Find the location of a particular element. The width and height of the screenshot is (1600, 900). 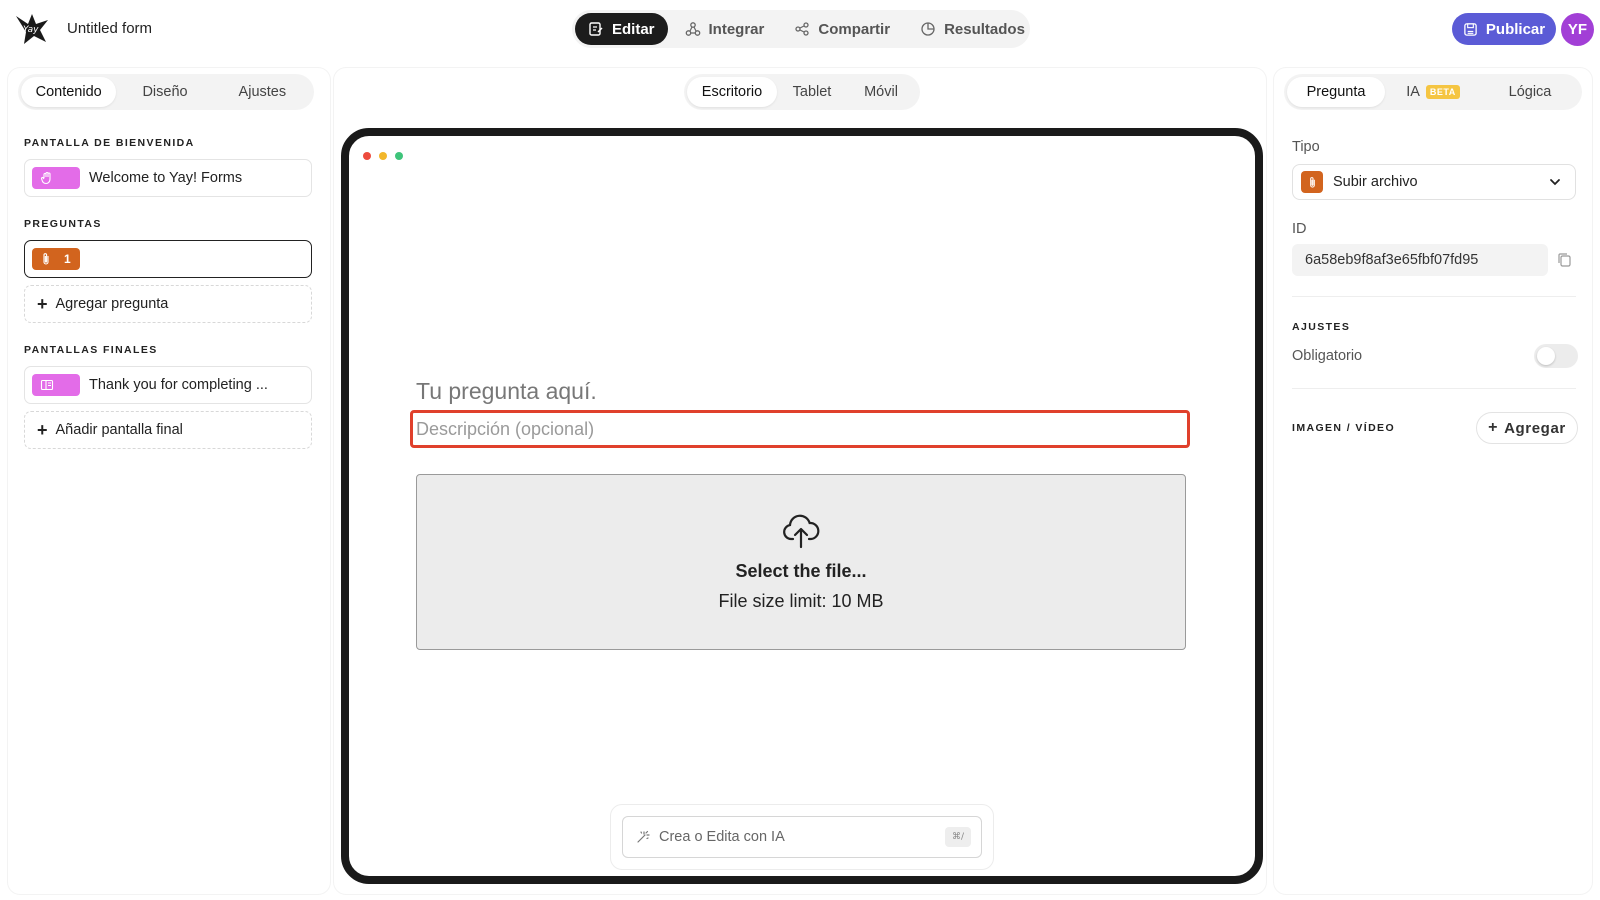

required-label: Obligatorio is located at coordinates (1327, 356).